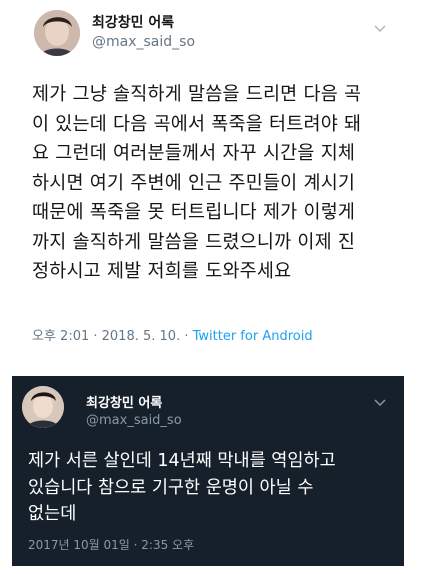  I want to click on timestamp: 오후 2:01 · 2018. 5. 10. ·, so click(112, 336).